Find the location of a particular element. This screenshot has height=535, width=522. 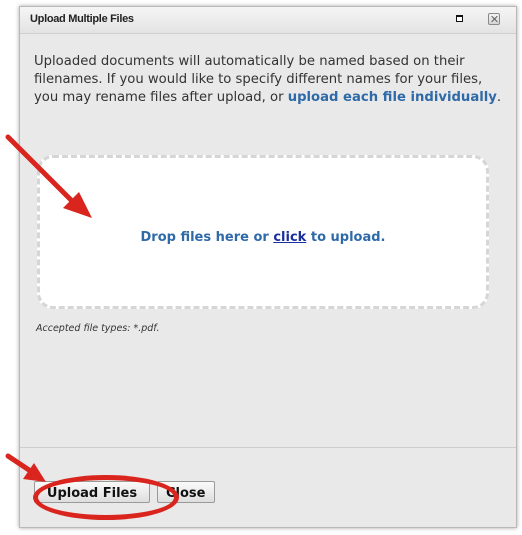

footer-divider is located at coordinates (268, 447).